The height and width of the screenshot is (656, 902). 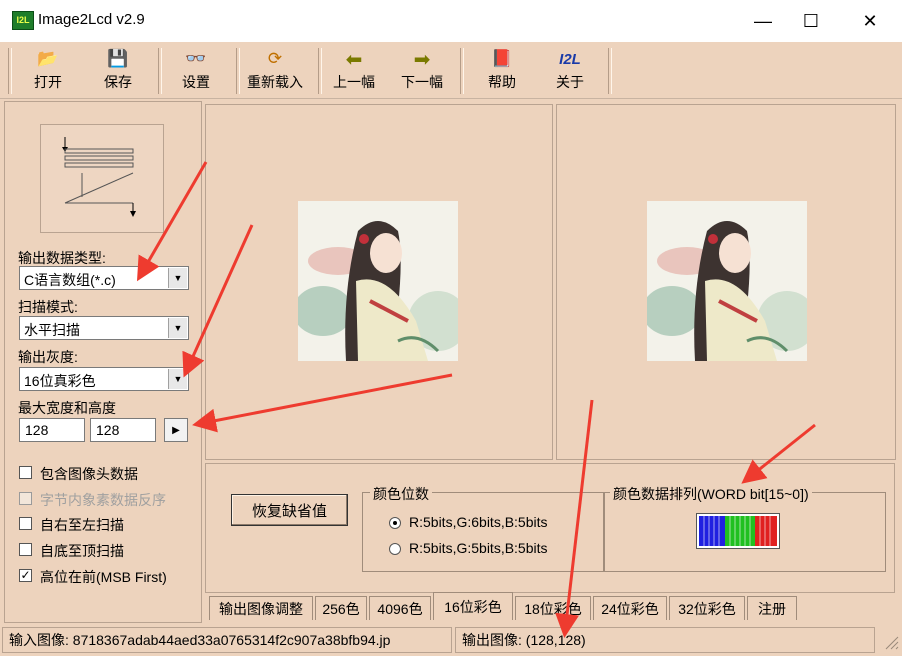 What do you see at coordinates (354, 72) in the screenshot?
I see `prev-button: ⬅ 上一幅` at bounding box center [354, 72].